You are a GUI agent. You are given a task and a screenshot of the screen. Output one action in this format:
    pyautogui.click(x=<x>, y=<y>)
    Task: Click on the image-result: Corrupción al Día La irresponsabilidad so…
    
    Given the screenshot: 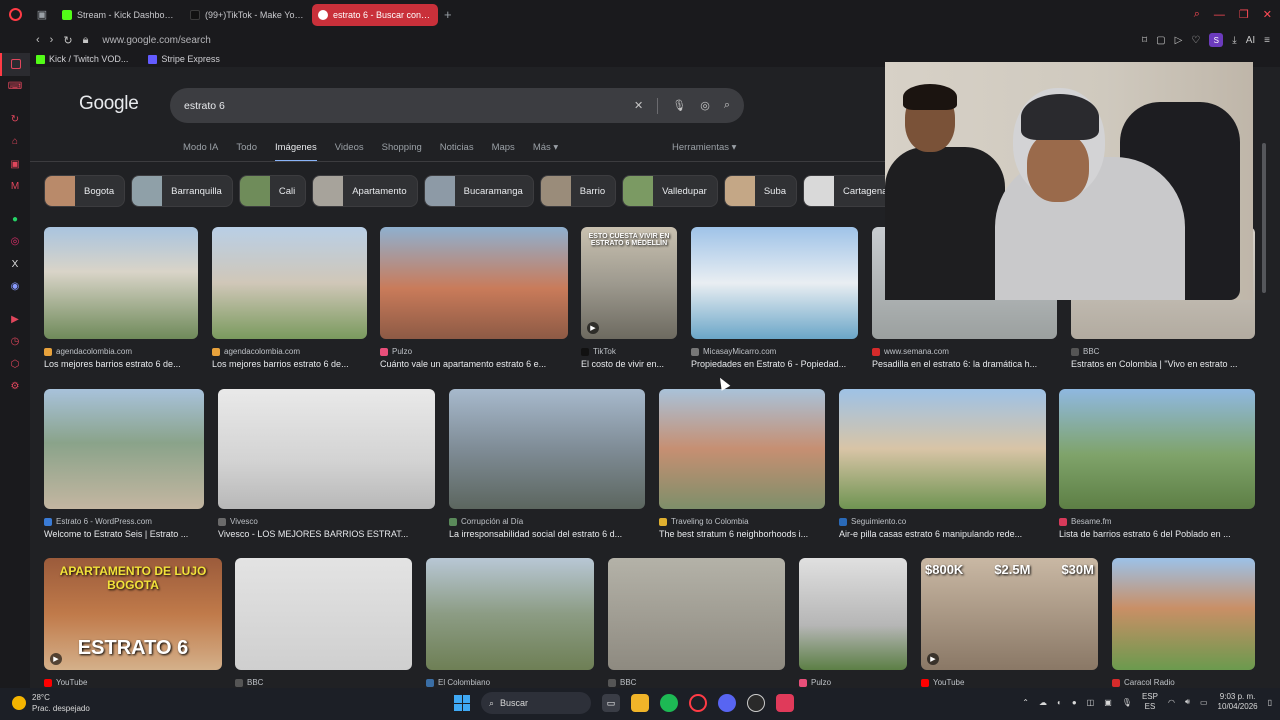 What is the action you would take?
    pyautogui.click(x=547, y=464)
    